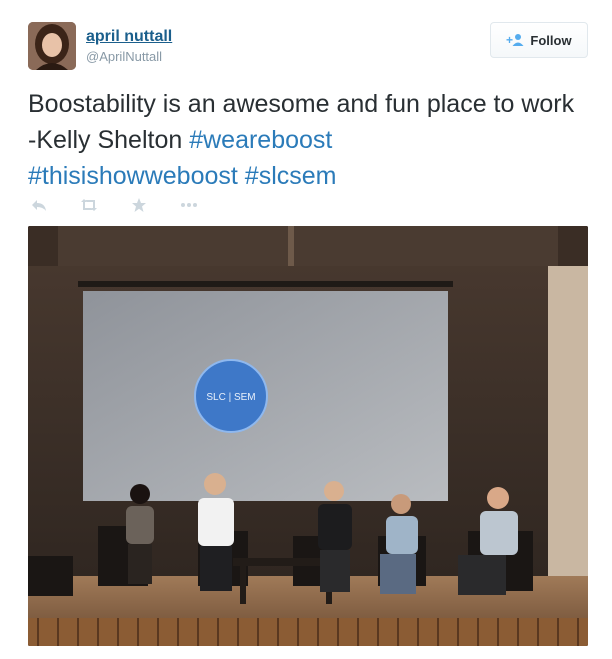 The width and height of the screenshot is (612, 659). I want to click on user-handle: @AprilNuttall, so click(124, 56).